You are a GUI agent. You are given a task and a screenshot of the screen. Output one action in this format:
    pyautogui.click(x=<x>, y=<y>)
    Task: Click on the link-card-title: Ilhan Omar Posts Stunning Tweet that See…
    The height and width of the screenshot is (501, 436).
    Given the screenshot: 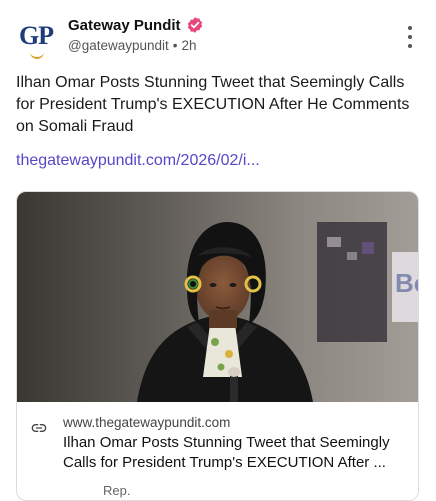 What is the action you would take?
    pyautogui.click(x=226, y=452)
    